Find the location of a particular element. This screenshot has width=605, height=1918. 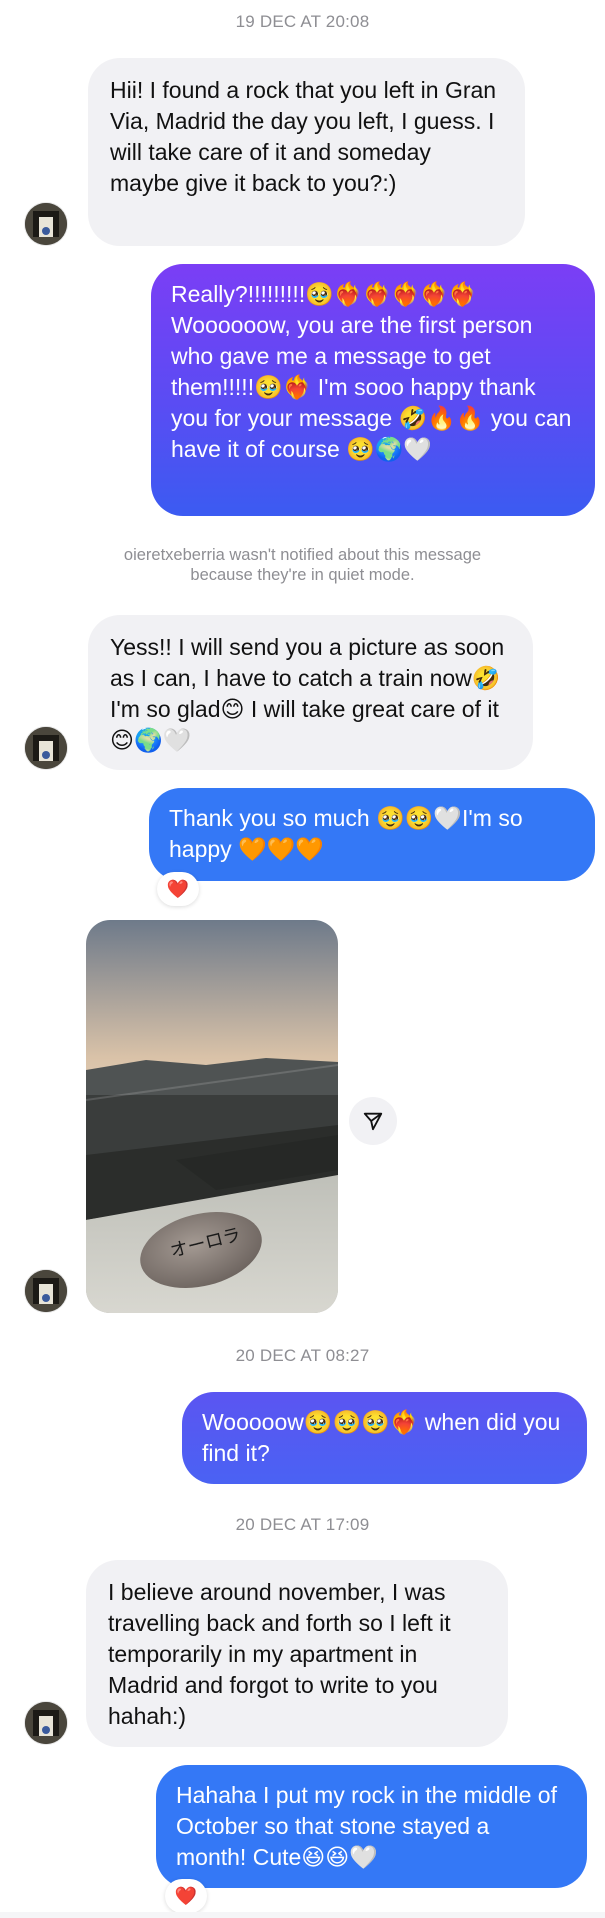

outgoing-message: Thank you so much 🥹🥹🤍I'm so happy 🧡🧡🧡 is located at coordinates (372, 834).